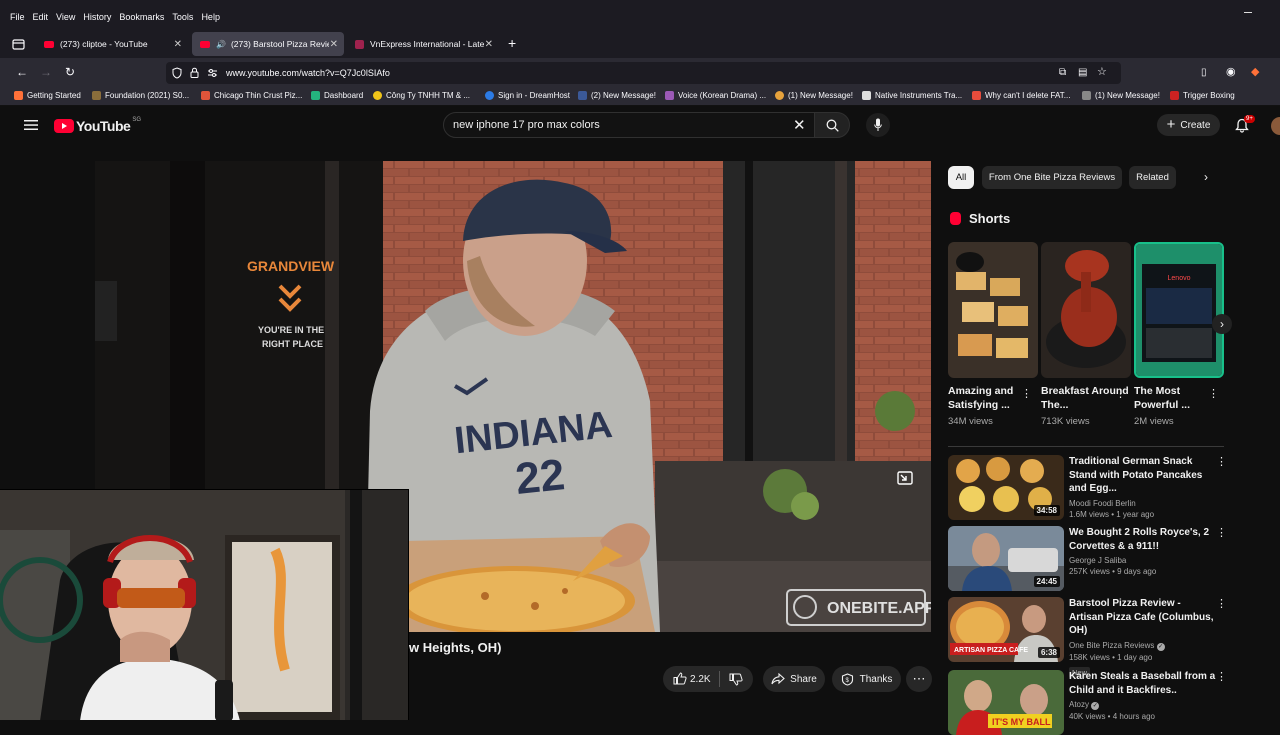  Describe the element at coordinates (1143, 705) in the screenshot. I see `channel-name: Atozy ✓` at that location.